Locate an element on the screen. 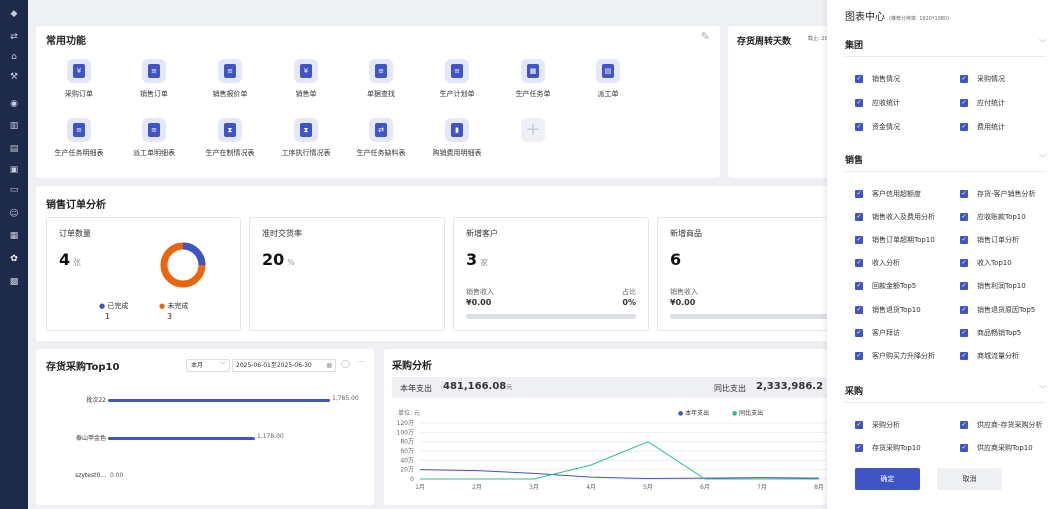 This screenshot has width=1055, height=509. chart-option-checkbox: ✓ 回款金额Top5 is located at coordinates (885, 286).